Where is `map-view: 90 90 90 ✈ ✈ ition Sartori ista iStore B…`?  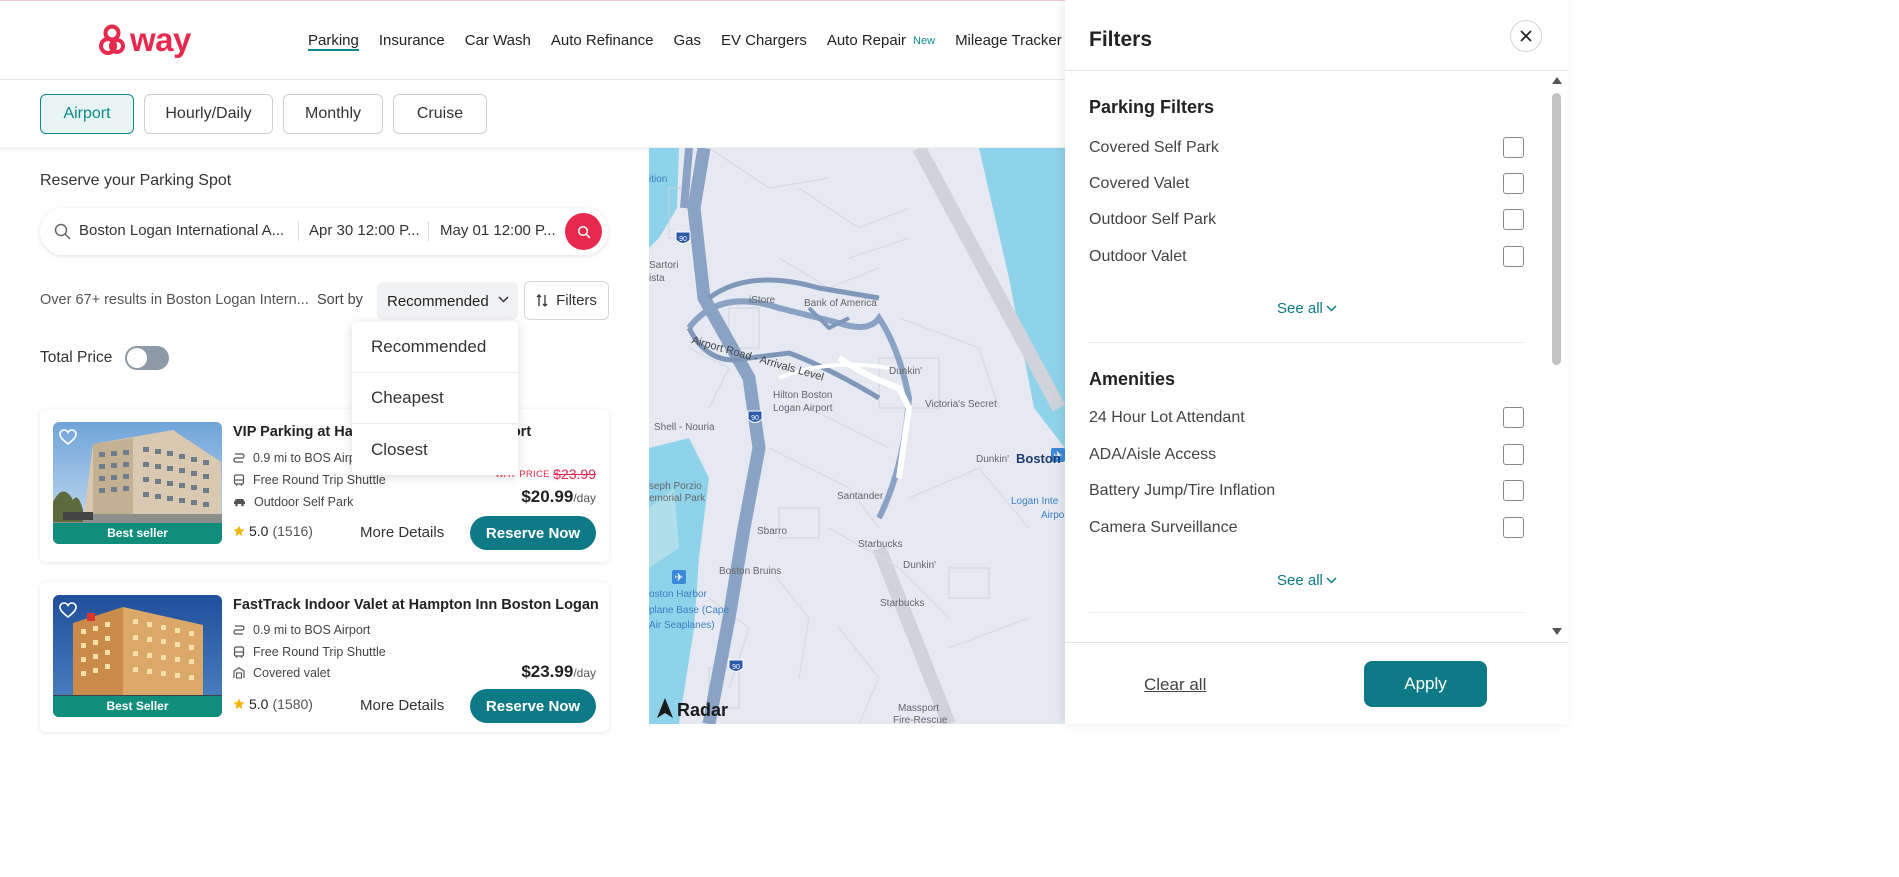
map-view: 90 90 90 ✈ ✈ ition Sartori ista iStore B… is located at coordinates (857, 436).